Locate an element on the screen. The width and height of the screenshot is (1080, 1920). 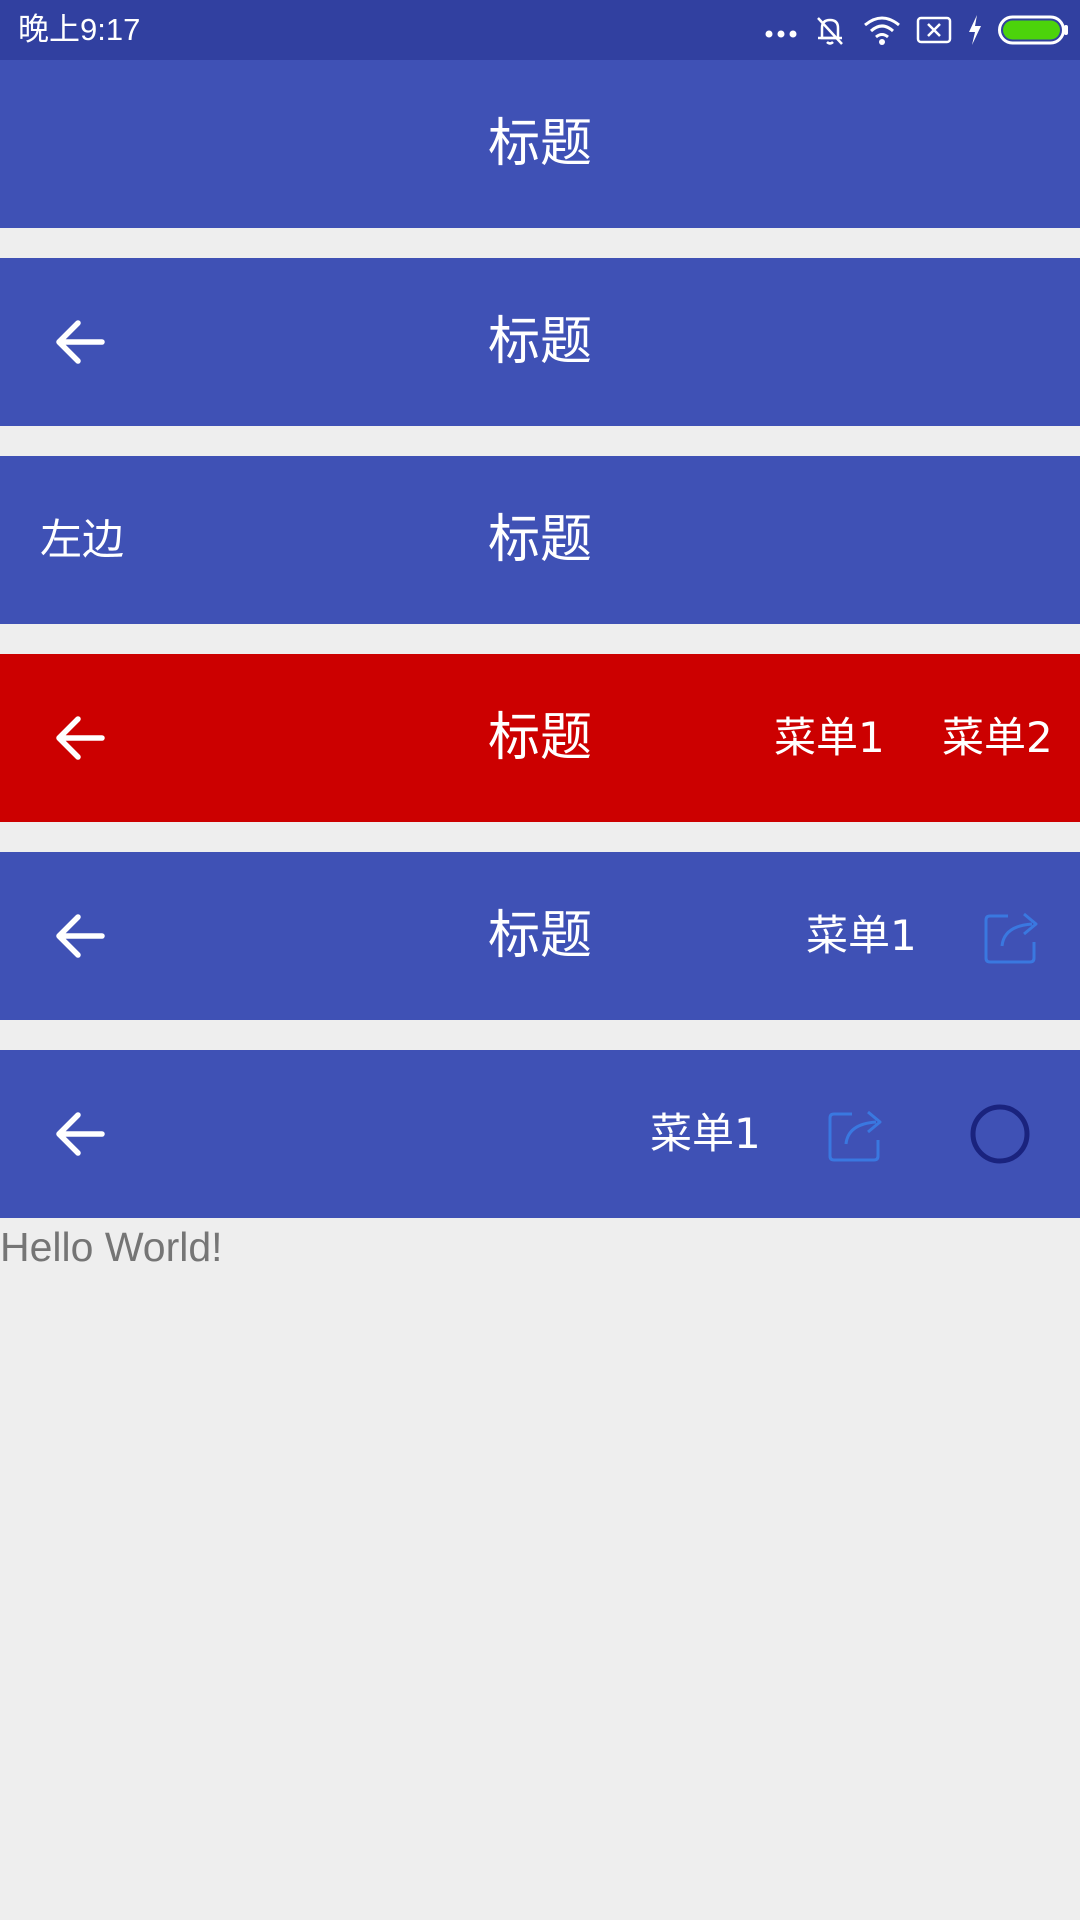
menu-2-button: 菜单2 is located at coordinates (997, 738).